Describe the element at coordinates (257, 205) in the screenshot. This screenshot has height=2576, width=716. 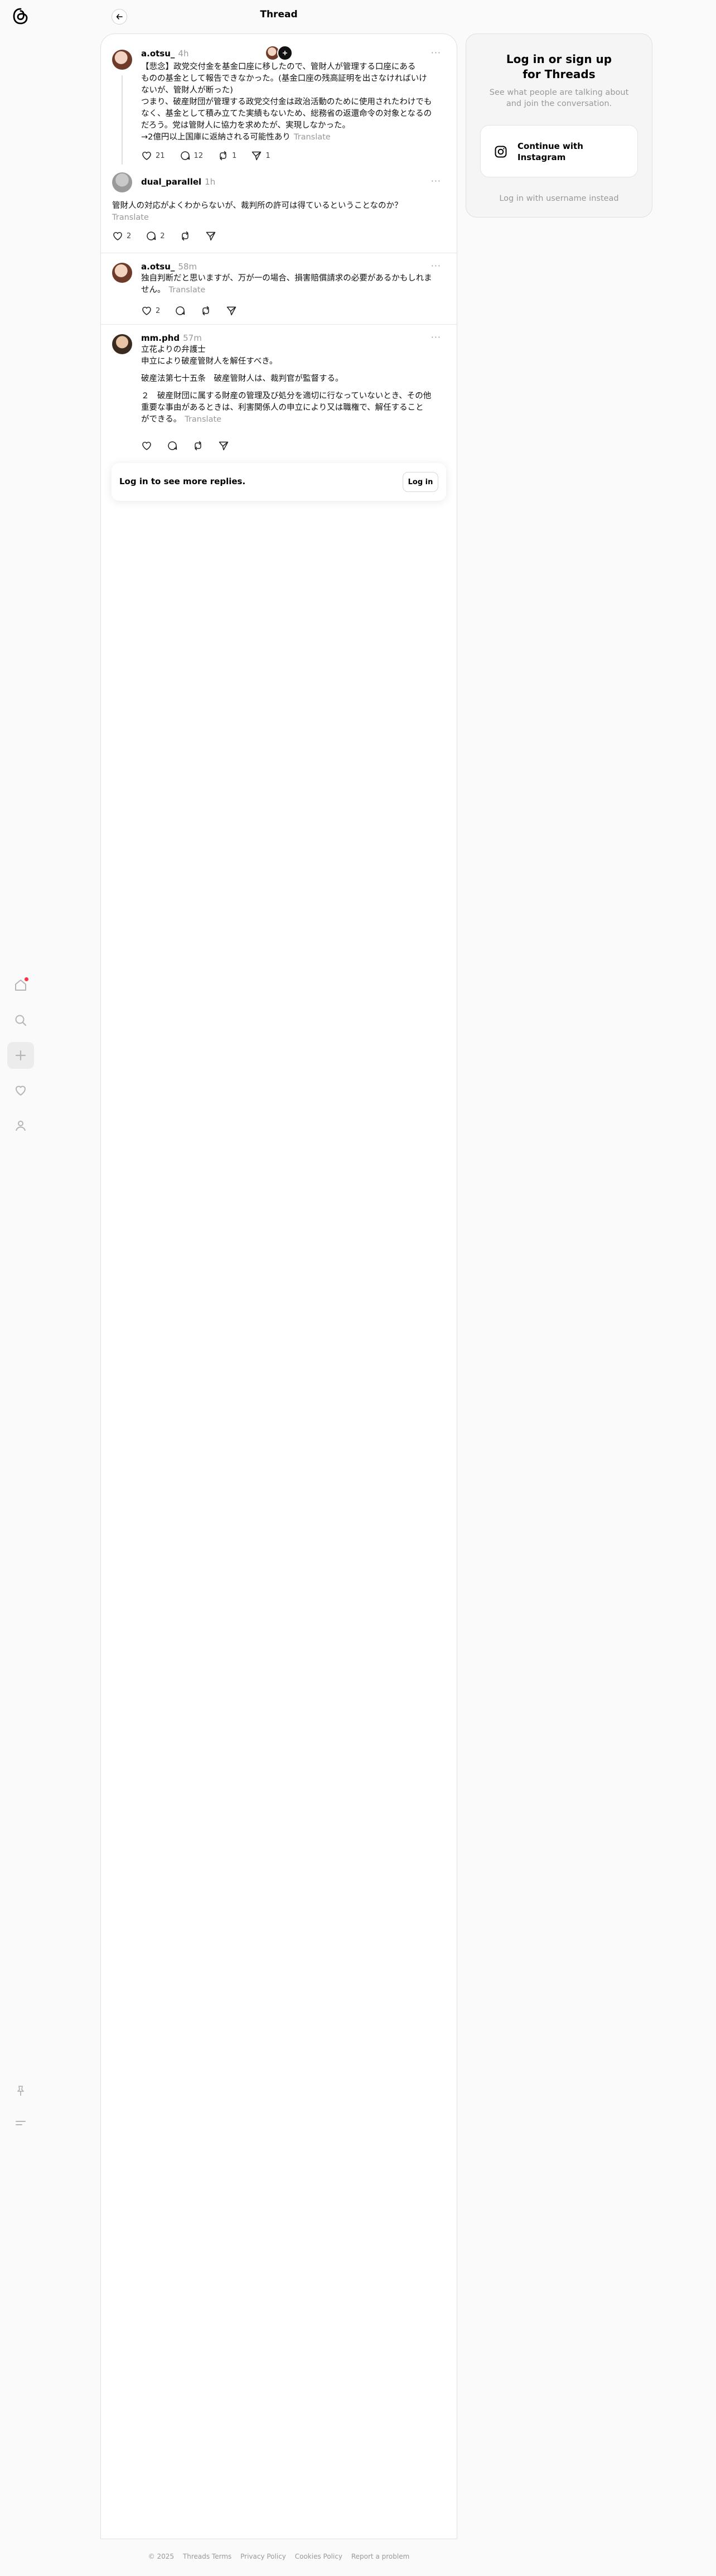
I see `post-line: 管財人の対応がよくわからないが、裁判所の許可は得ているということなのか？` at that location.